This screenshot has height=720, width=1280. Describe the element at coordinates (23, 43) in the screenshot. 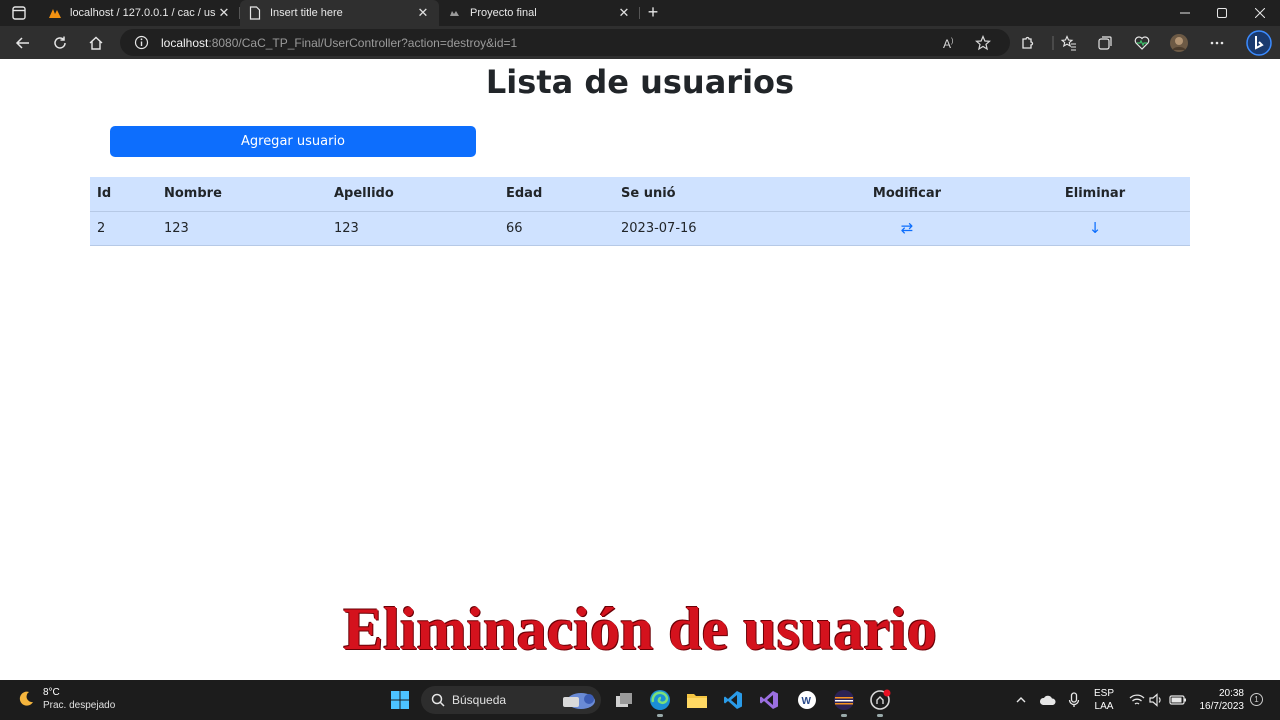

I see `back-arrow-icon` at that location.